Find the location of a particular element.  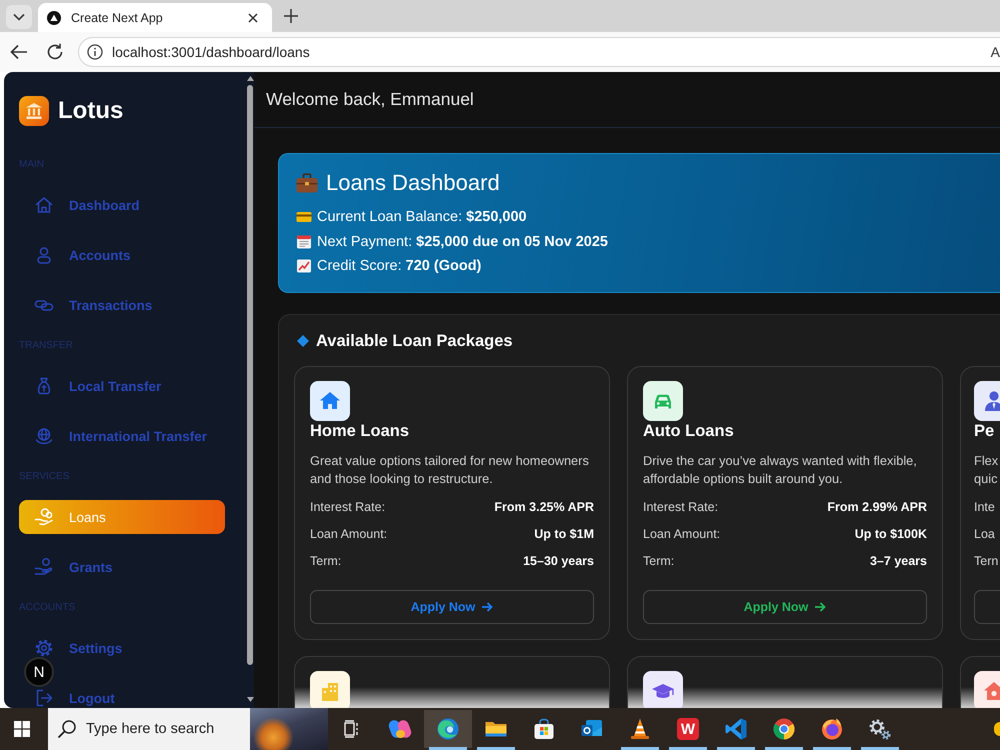

card-title: Auto Loans is located at coordinates (689, 431).